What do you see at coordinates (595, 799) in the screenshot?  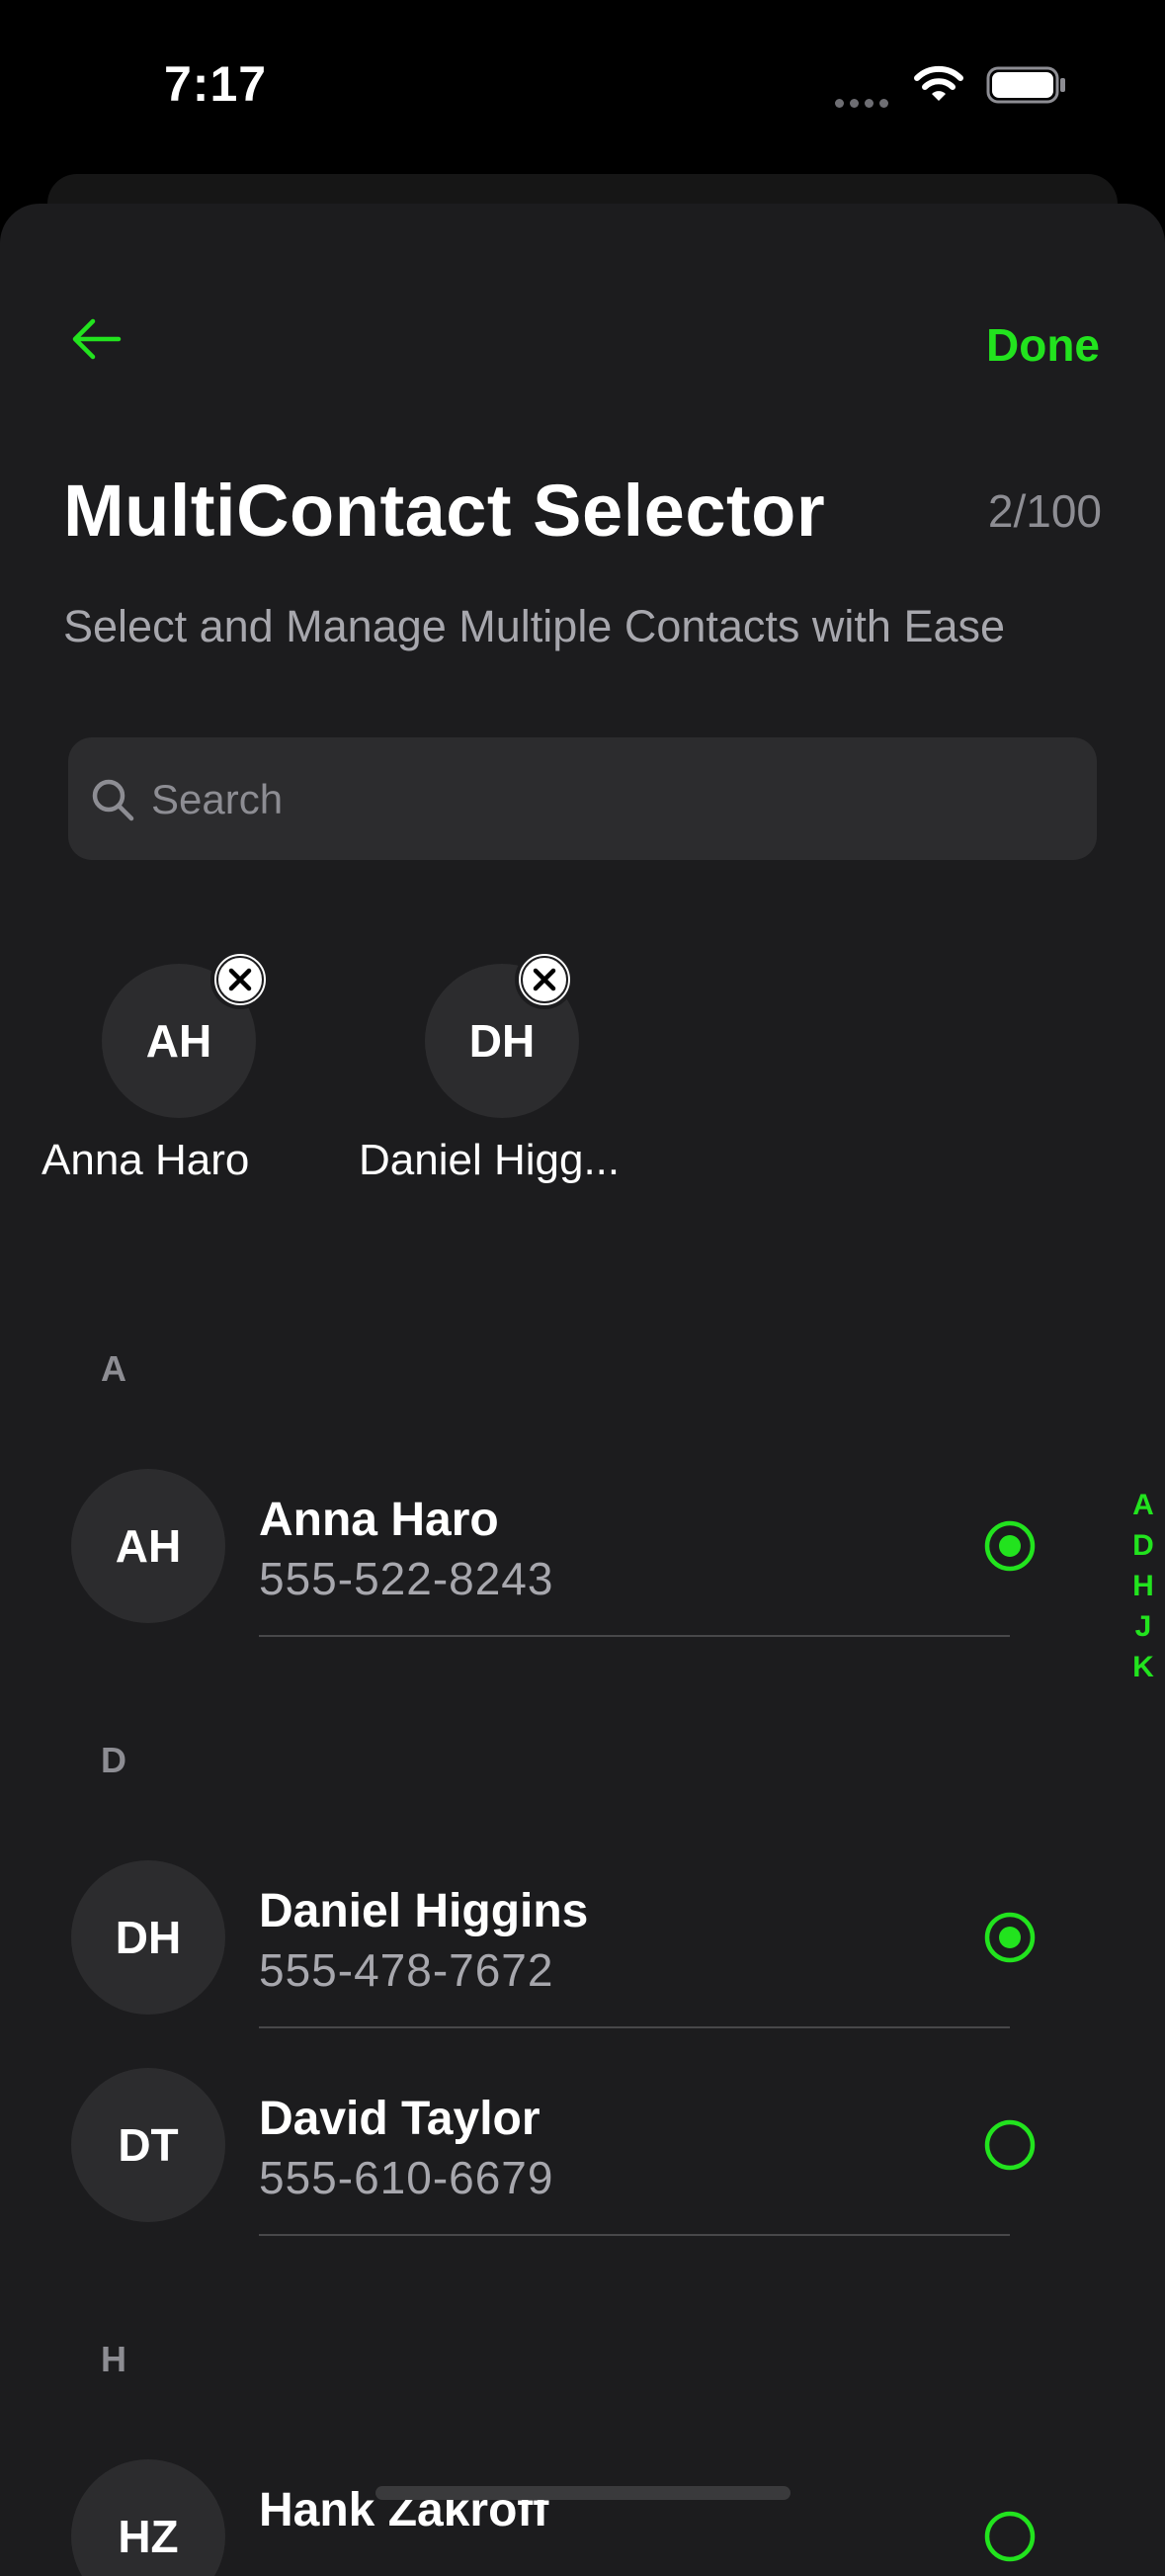 I see `search-input` at bounding box center [595, 799].